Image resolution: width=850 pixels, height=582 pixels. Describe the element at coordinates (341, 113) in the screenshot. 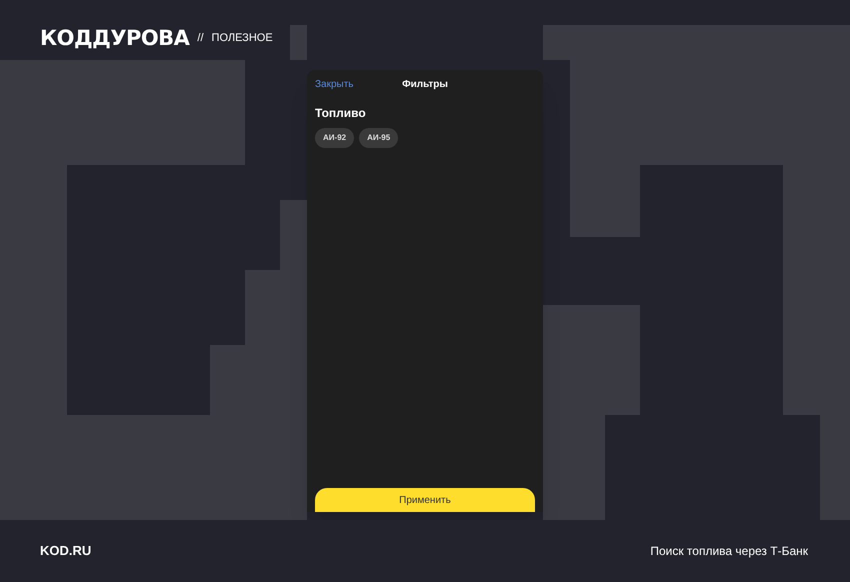

I see `group-title: Топливо` at that location.